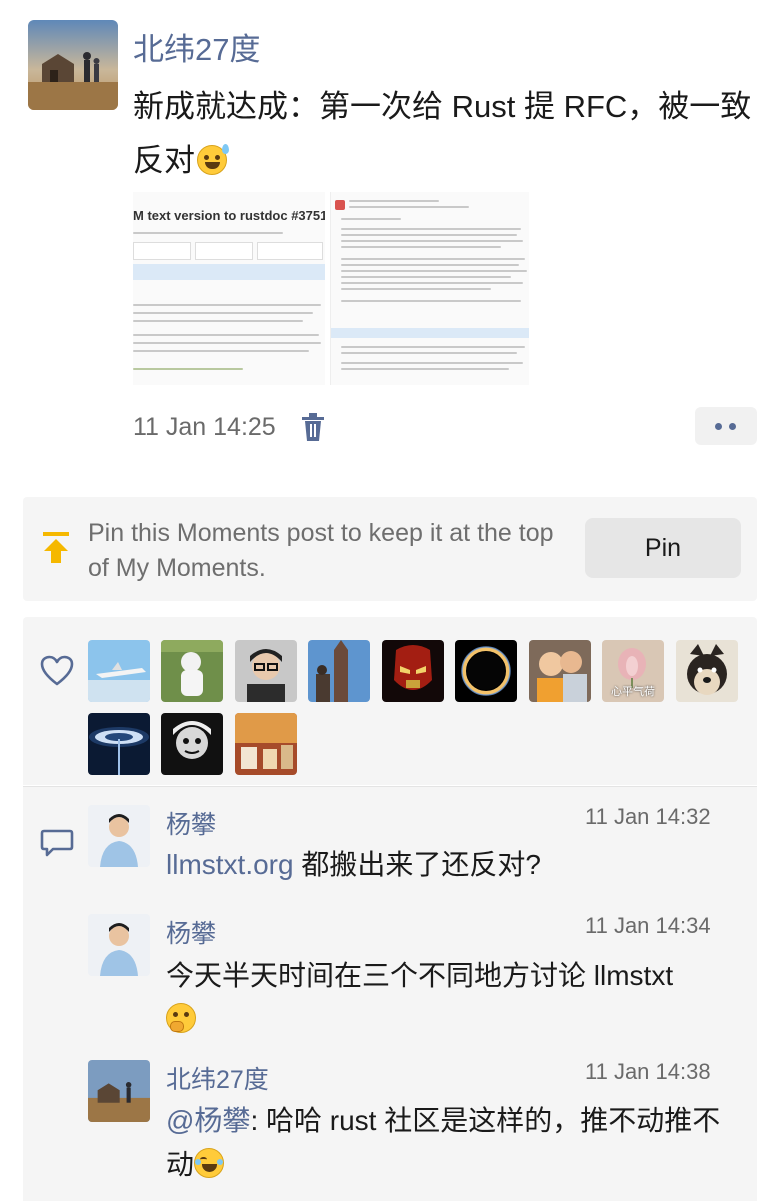 The width and height of the screenshot is (780, 1201). I want to click on comment-icon, so click(57, 843).